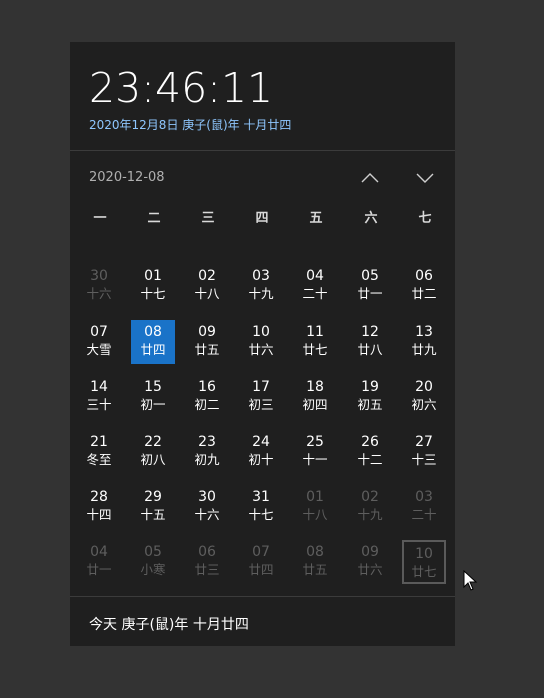 This screenshot has width=544, height=698. What do you see at coordinates (424, 442) in the screenshot?
I see `day-number: 27` at bounding box center [424, 442].